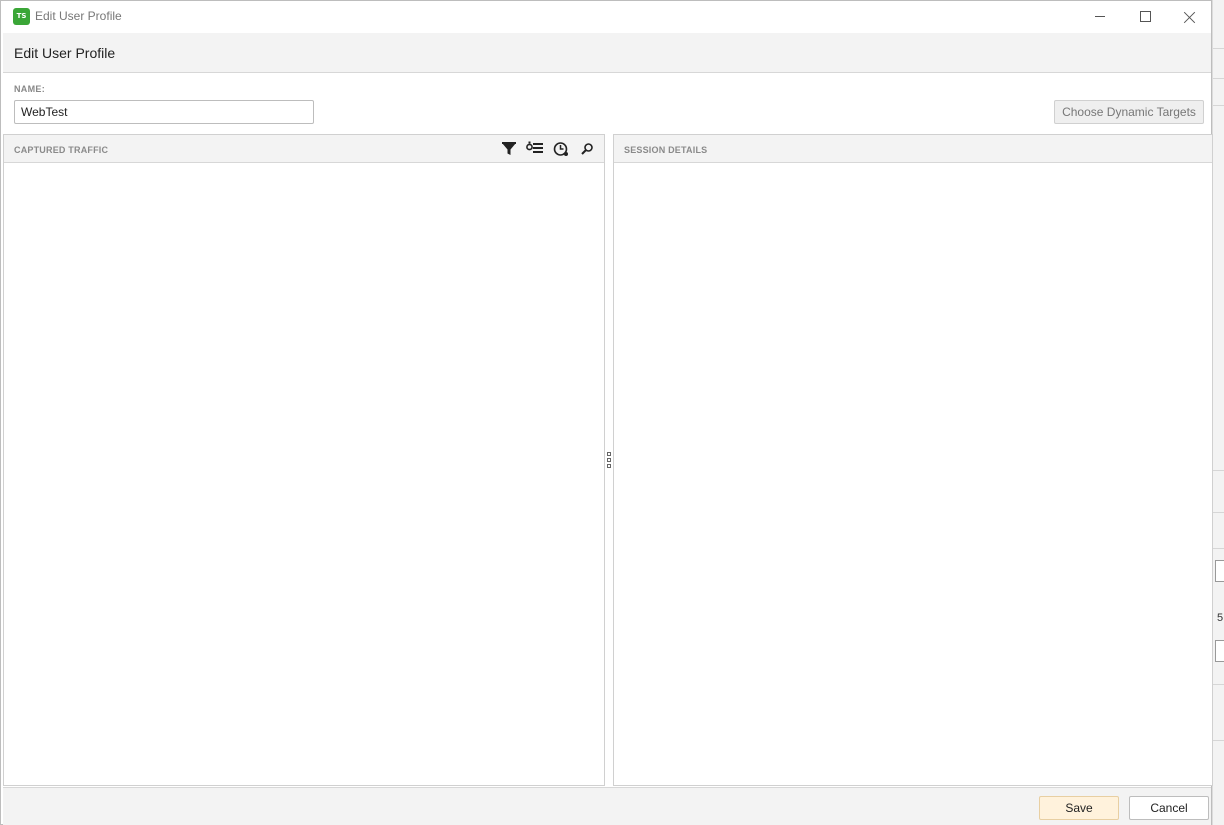 This screenshot has width=1224, height=825. Describe the element at coordinates (607, 806) in the screenshot. I see `dialog-footer: Save Cancel` at that location.